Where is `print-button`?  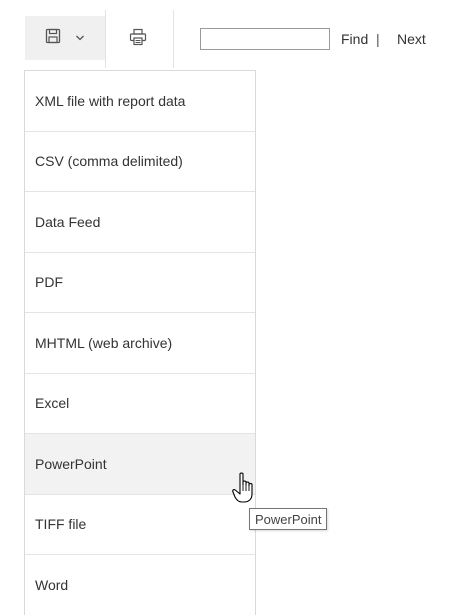
print-button is located at coordinates (138, 39).